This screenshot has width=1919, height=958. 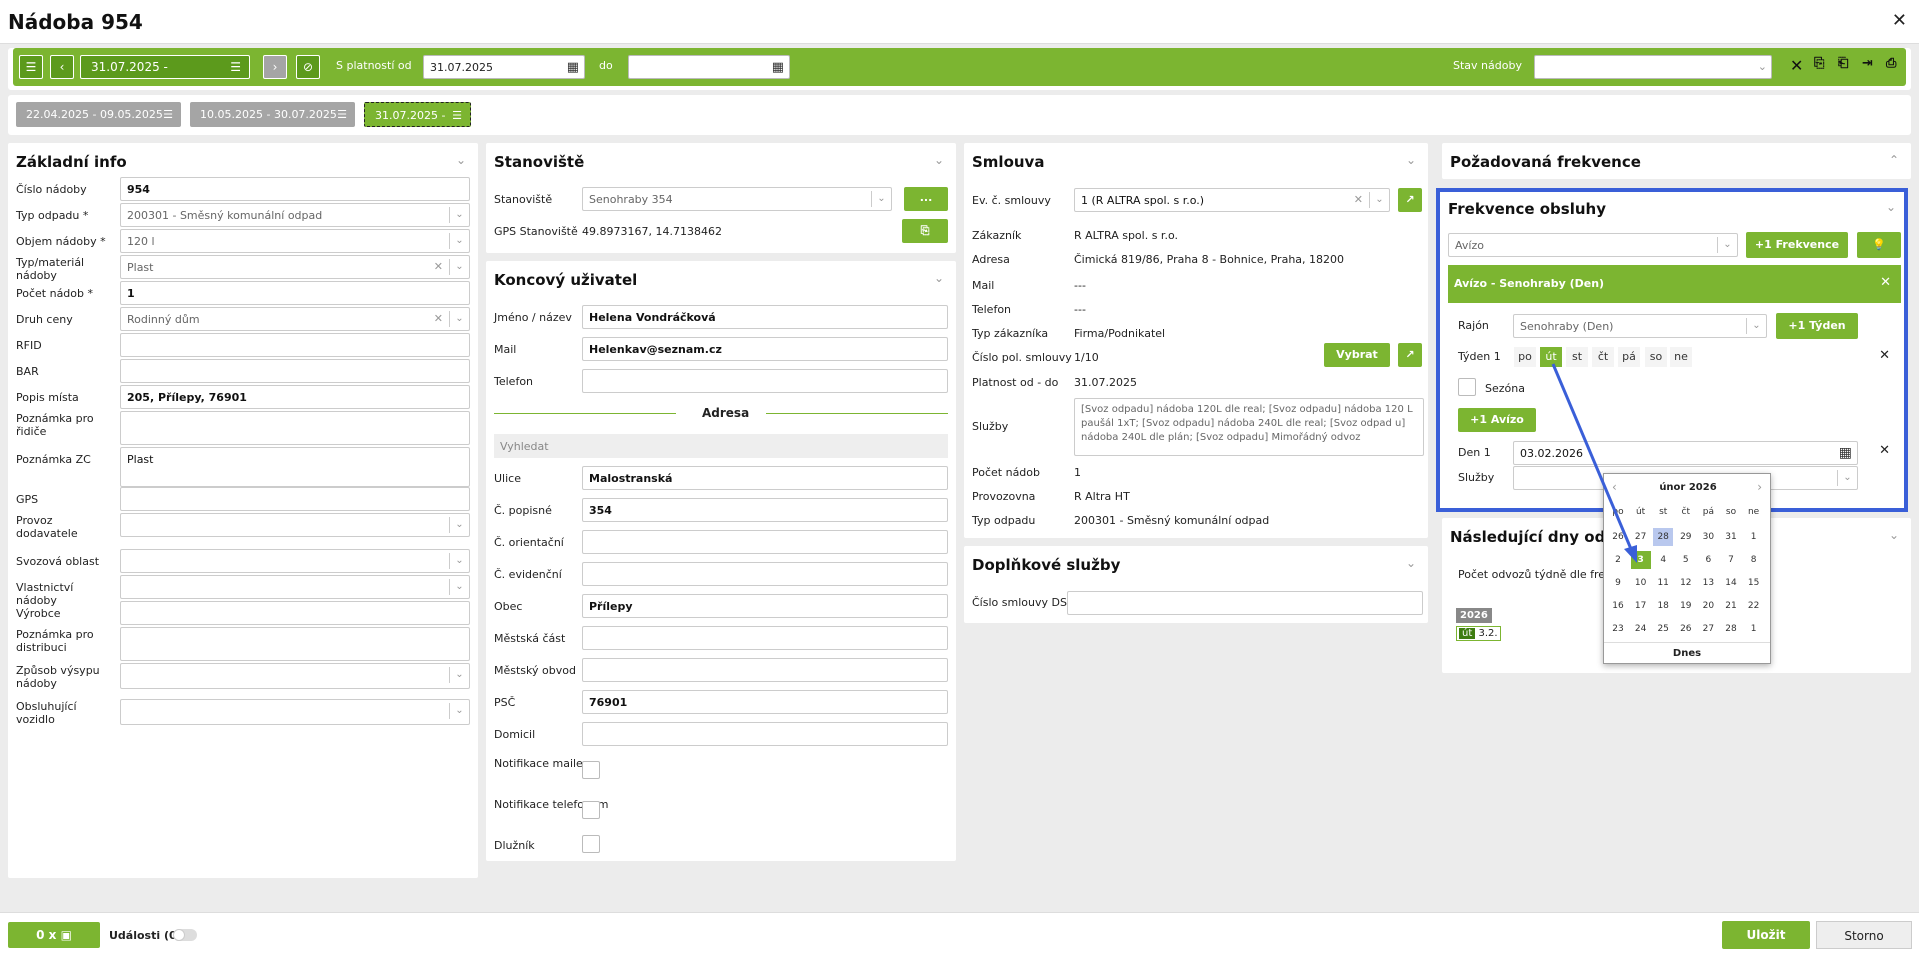 I want to click on save-button: Uložit, so click(x=1766, y=935).